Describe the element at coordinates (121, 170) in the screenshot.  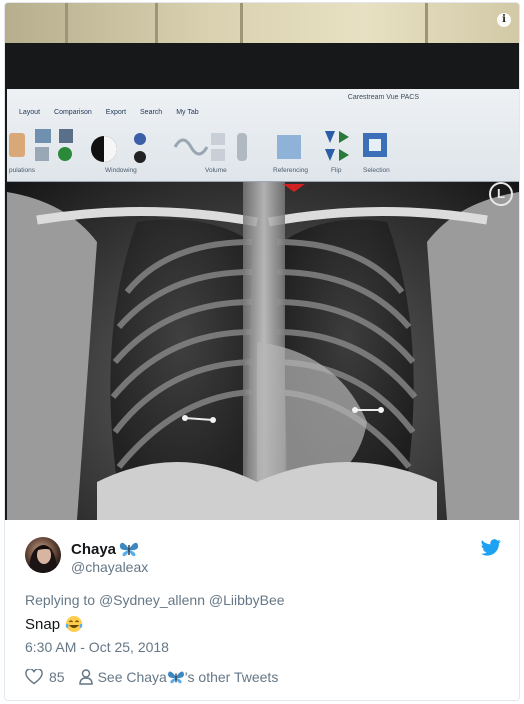
I see `group-label-windowing: Windowing` at that location.